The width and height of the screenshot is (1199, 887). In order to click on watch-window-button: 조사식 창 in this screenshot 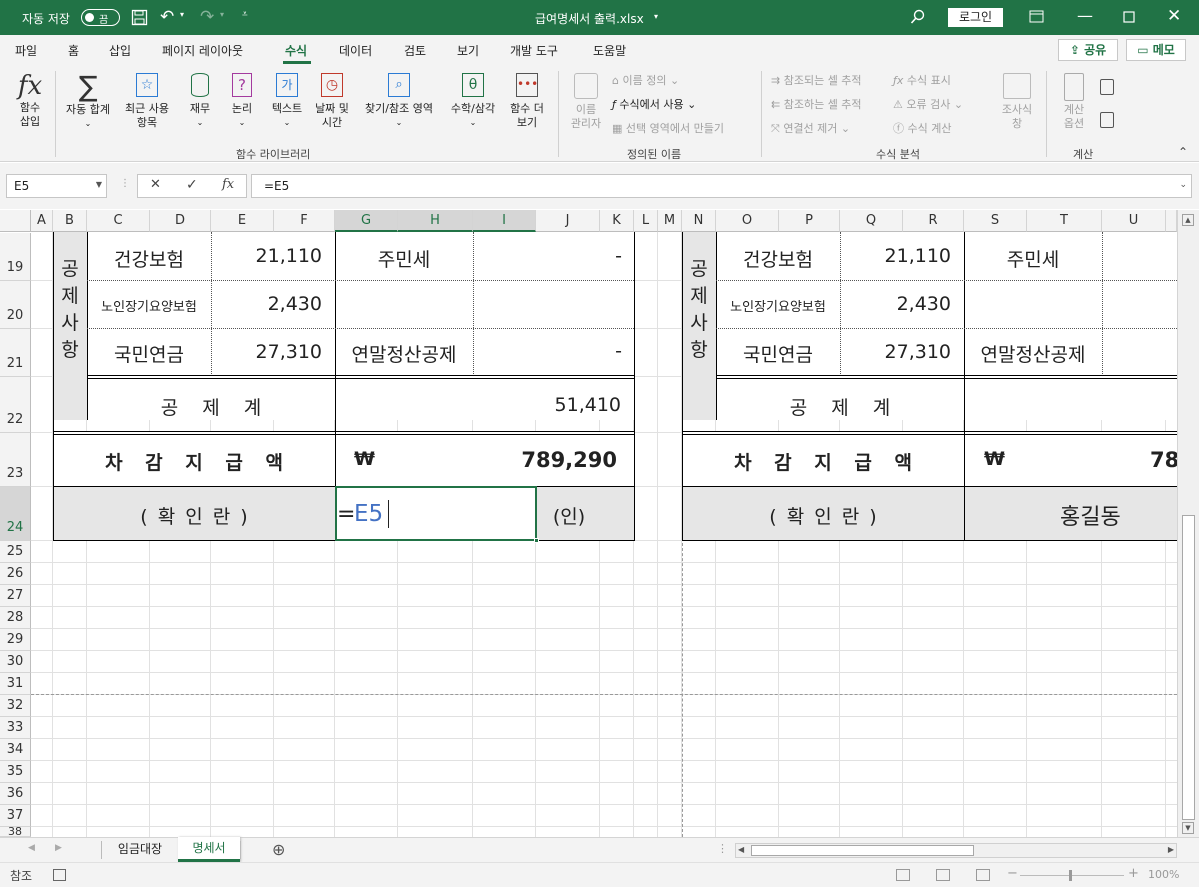, I will do `click(1017, 106)`.